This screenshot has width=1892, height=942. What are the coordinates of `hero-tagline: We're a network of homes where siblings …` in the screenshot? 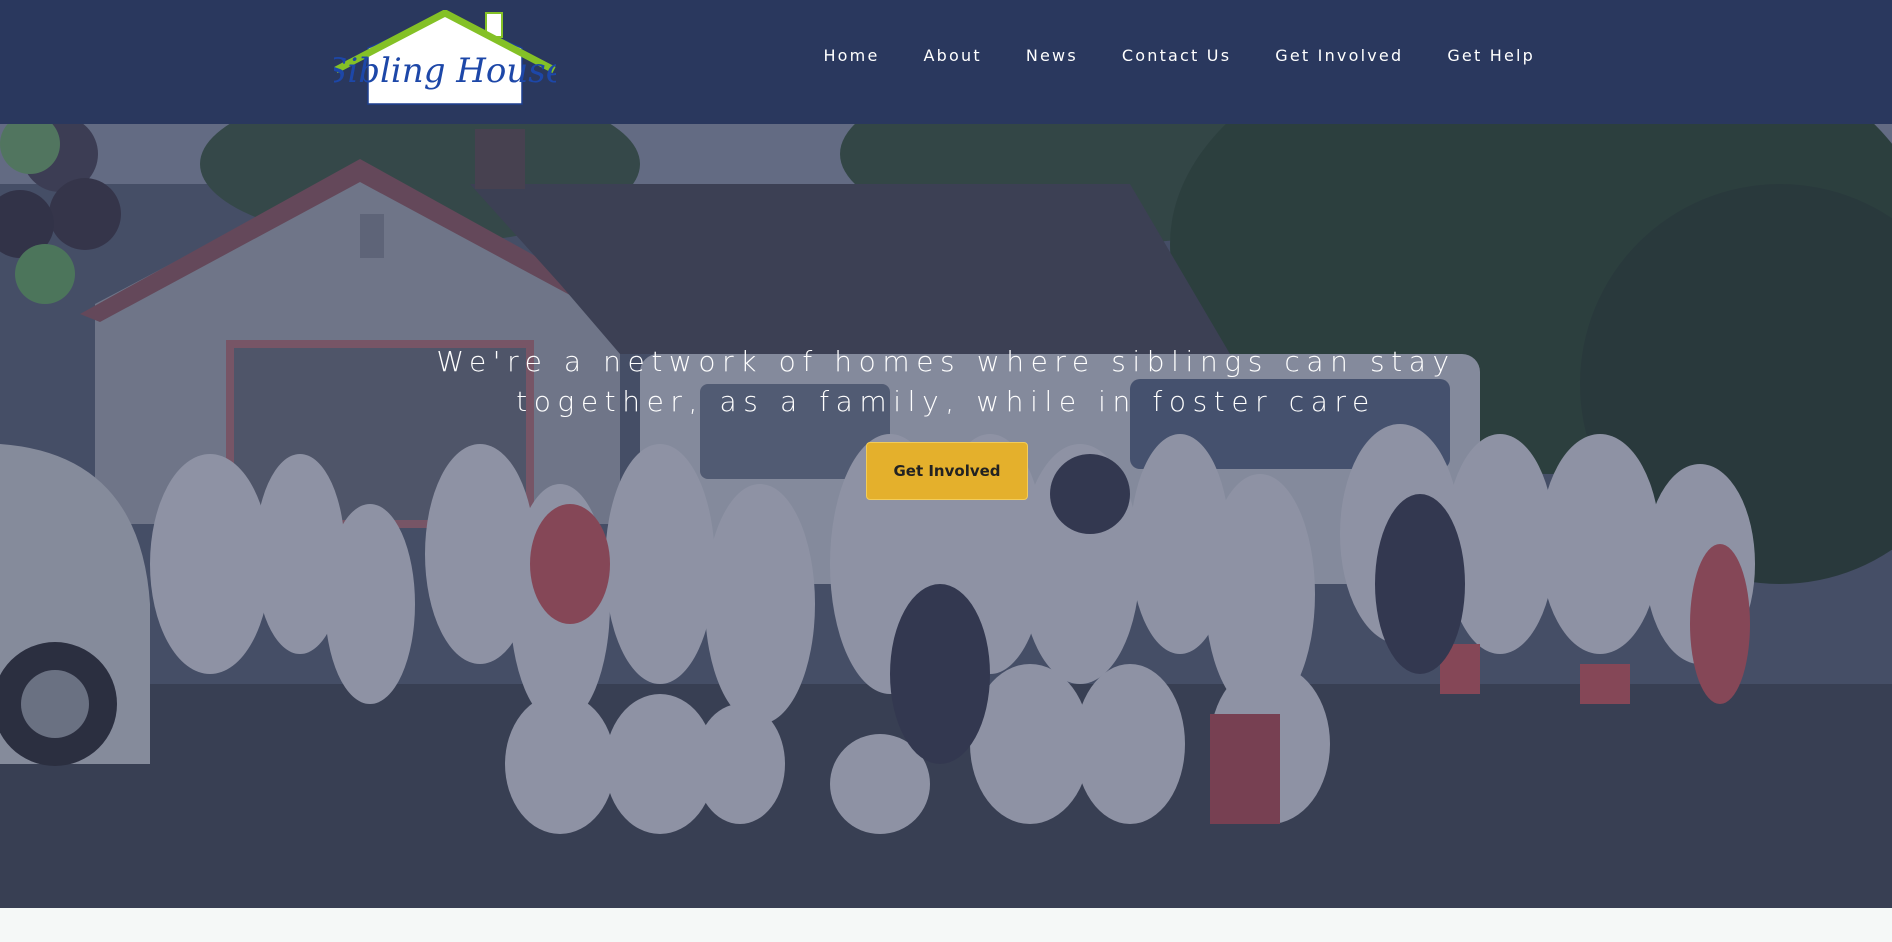 It's located at (946, 381).